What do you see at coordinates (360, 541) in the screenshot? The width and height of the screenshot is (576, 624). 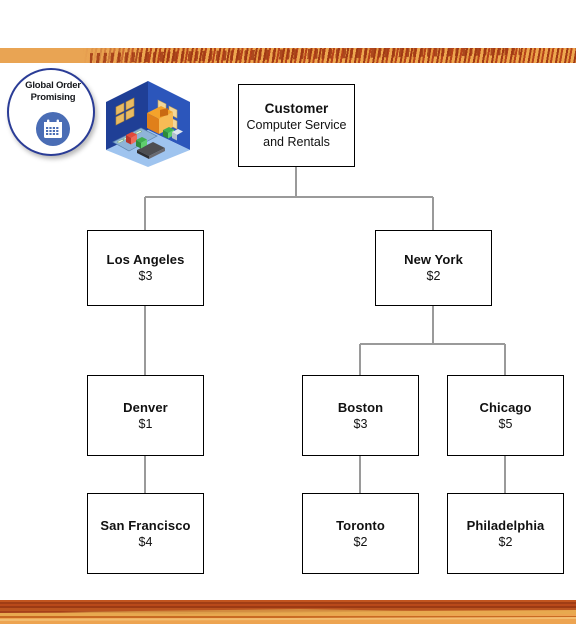 I see `node-toronto-value: $2` at bounding box center [360, 541].